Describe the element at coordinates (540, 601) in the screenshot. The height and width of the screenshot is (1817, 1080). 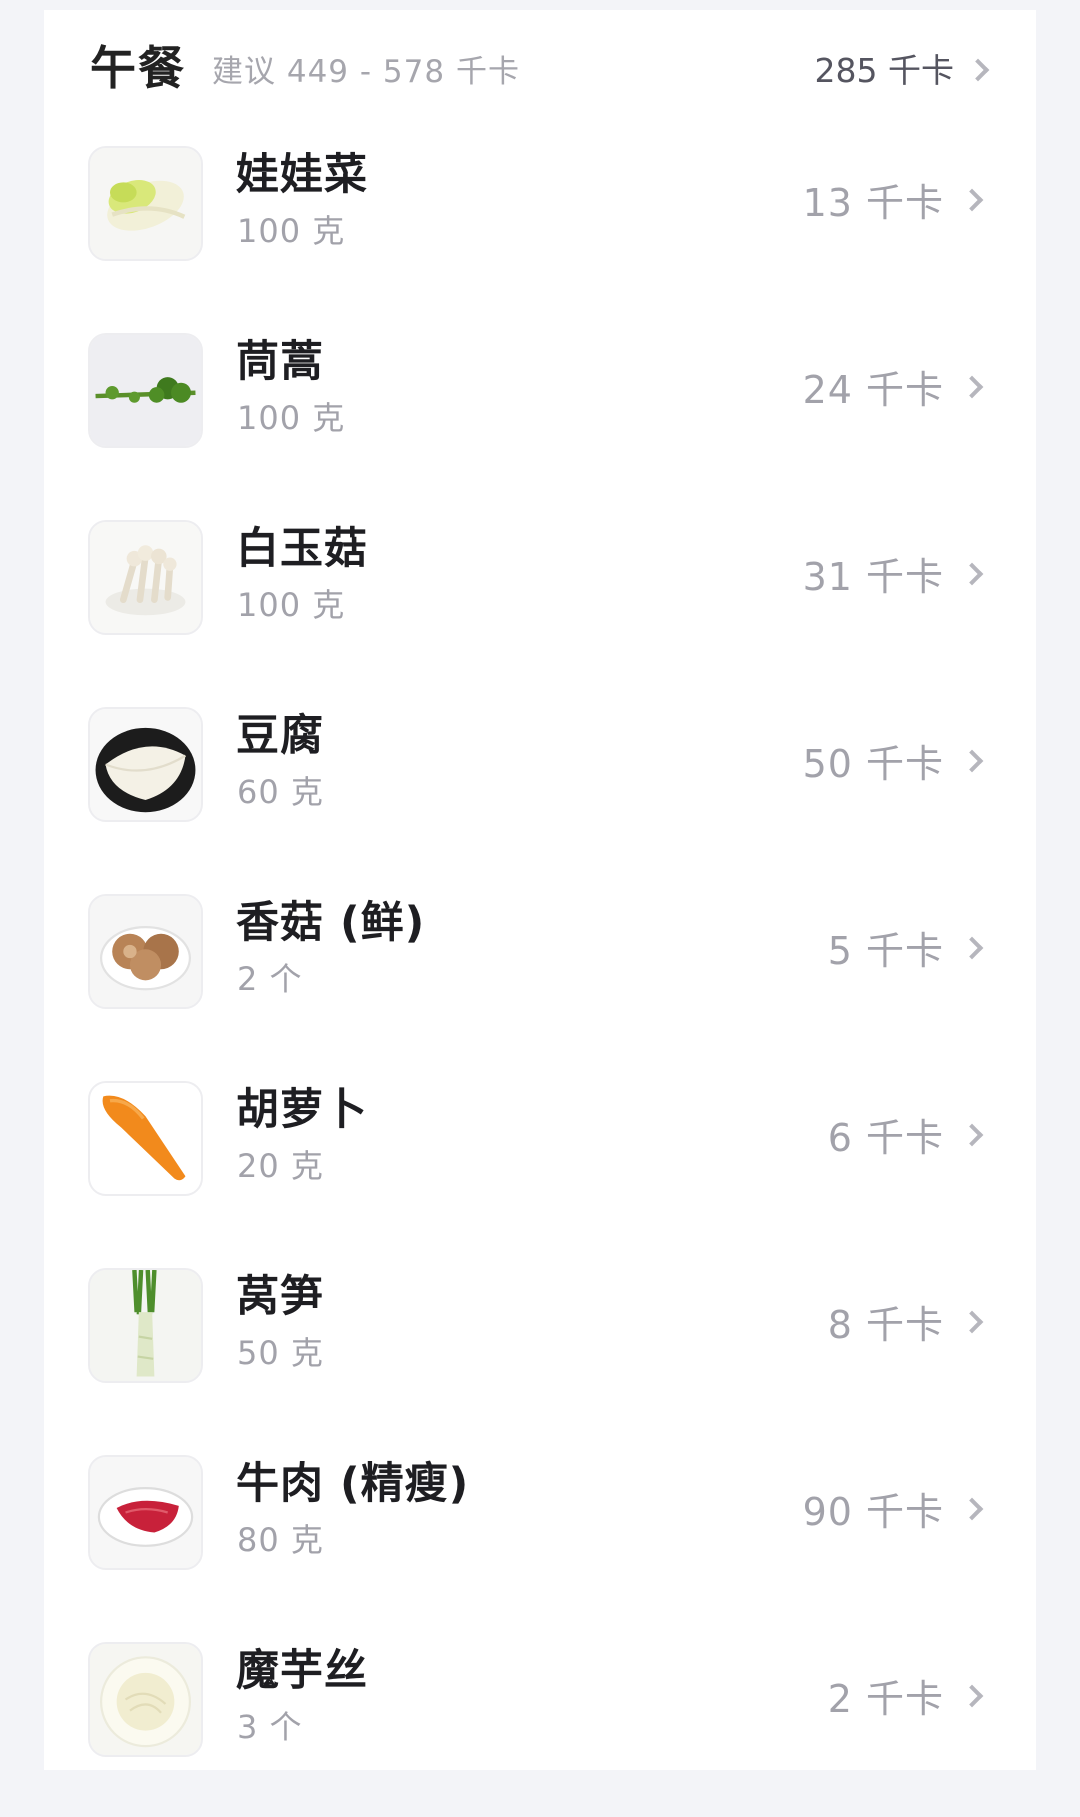
I see `food-item: 白玉菇 100 克 31 千卡` at that location.